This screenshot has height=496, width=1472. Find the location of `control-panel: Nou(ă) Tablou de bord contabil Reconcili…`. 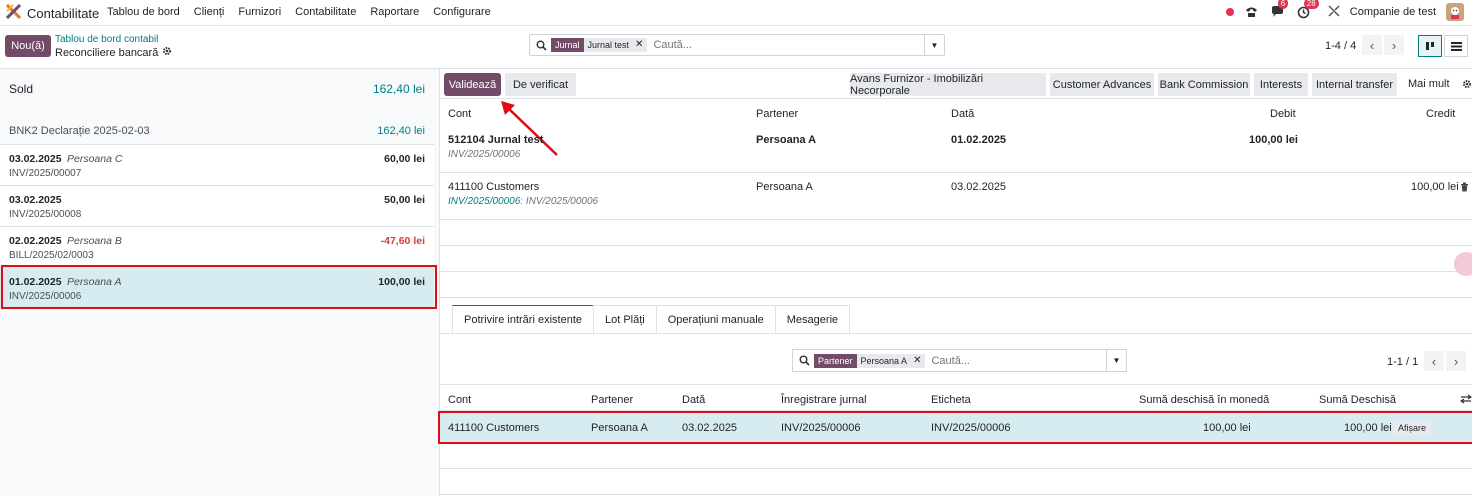

control-panel: Nou(ă) Tablou de bord contabil Reconcili… is located at coordinates (736, 47).